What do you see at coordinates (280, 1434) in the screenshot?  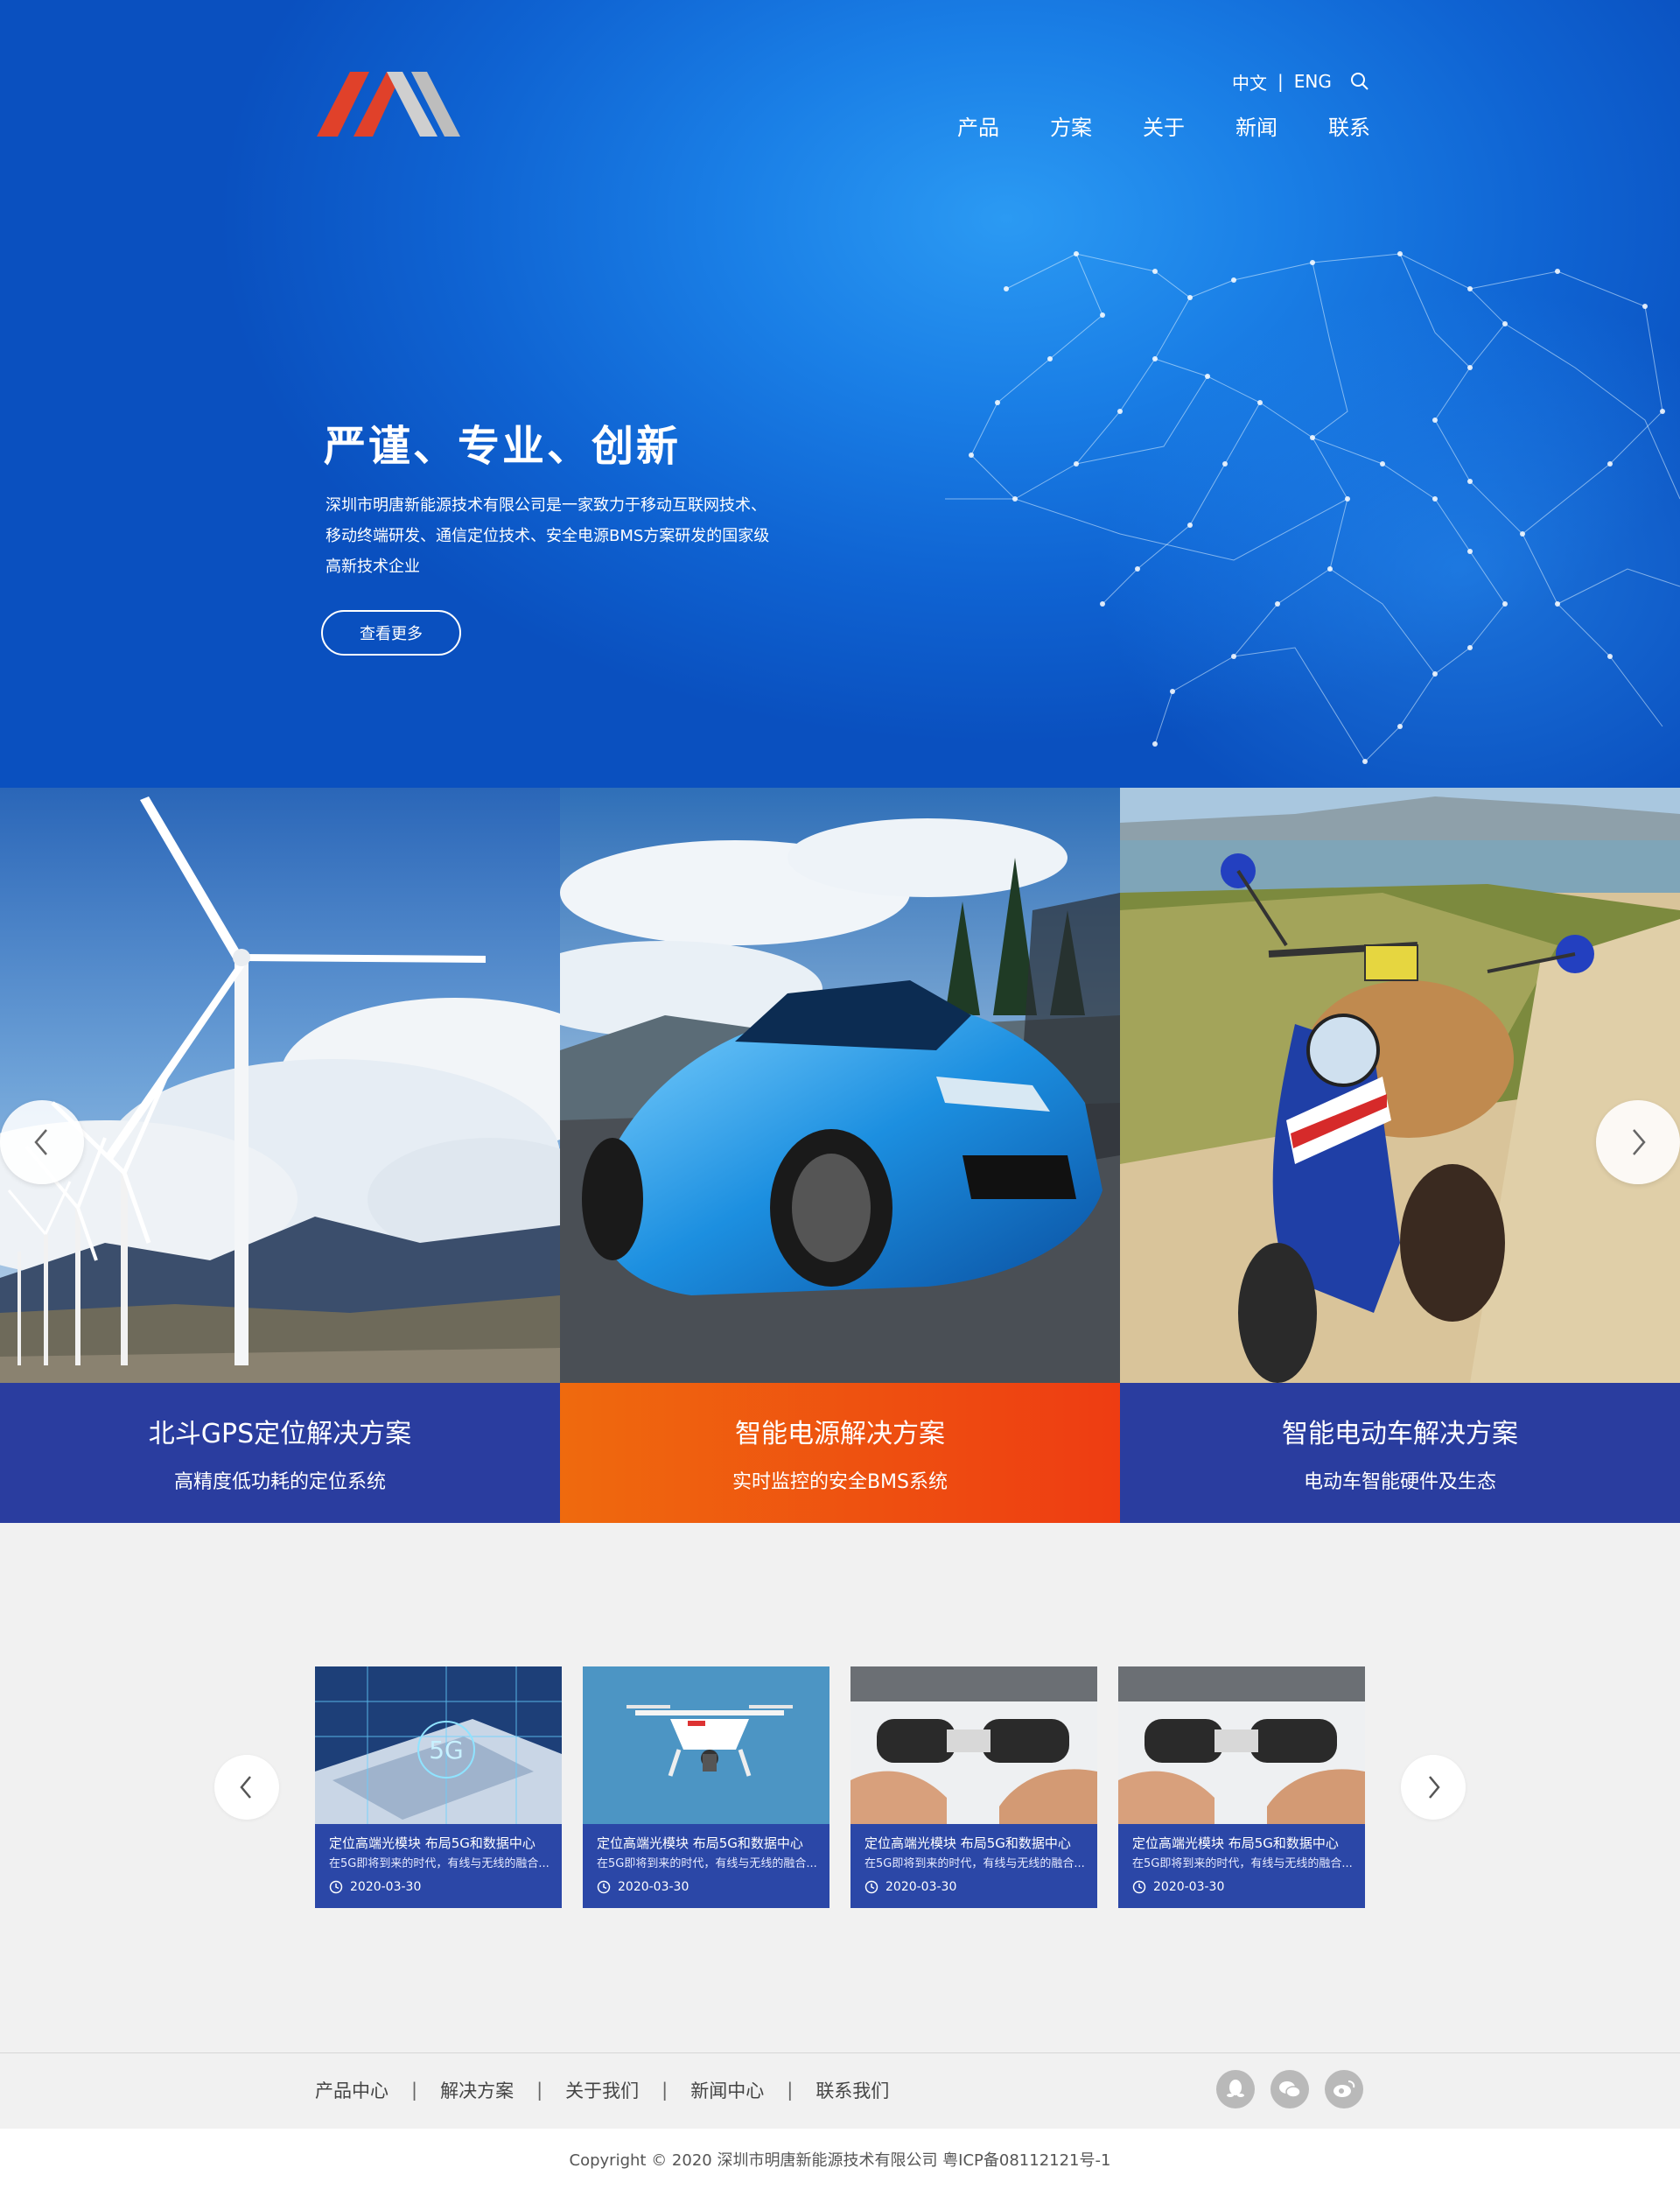 I see `solution-title: 北斗GPS定位解决方案` at bounding box center [280, 1434].